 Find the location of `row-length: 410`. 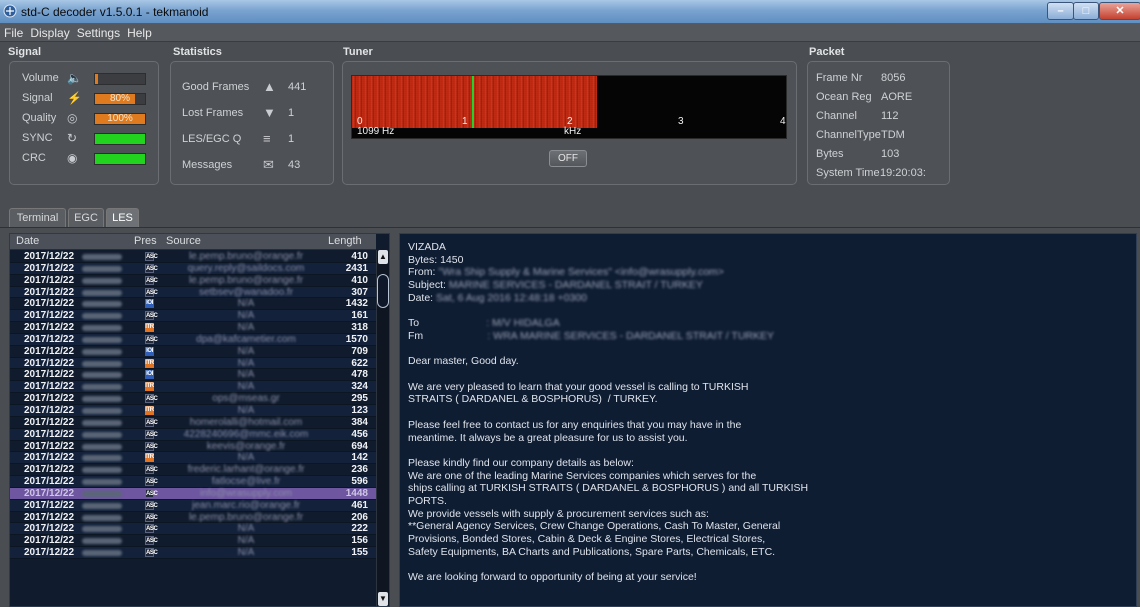

row-length: 410 is located at coordinates (359, 256).